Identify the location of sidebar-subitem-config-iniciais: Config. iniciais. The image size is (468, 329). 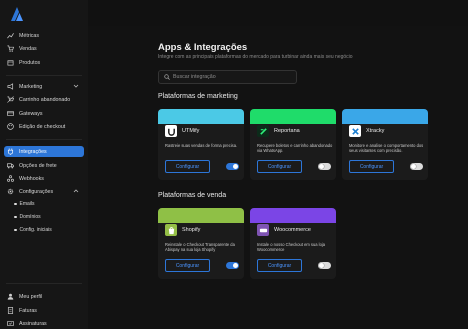
(33, 230).